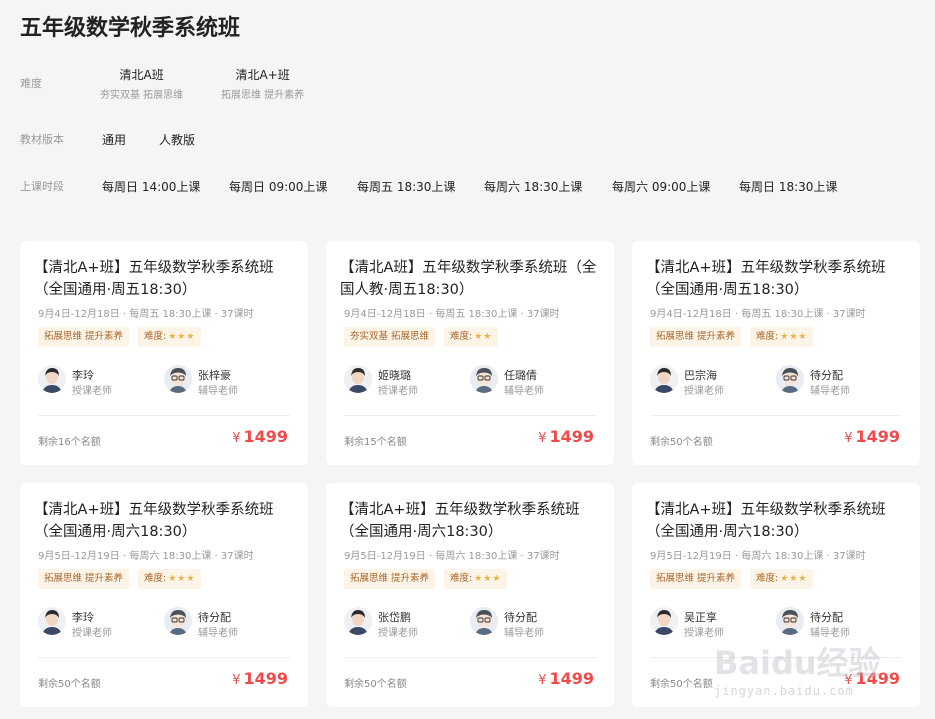 This screenshot has height=719, width=935. What do you see at coordinates (700, 617) in the screenshot?
I see `teacher-name: 吴正享` at bounding box center [700, 617].